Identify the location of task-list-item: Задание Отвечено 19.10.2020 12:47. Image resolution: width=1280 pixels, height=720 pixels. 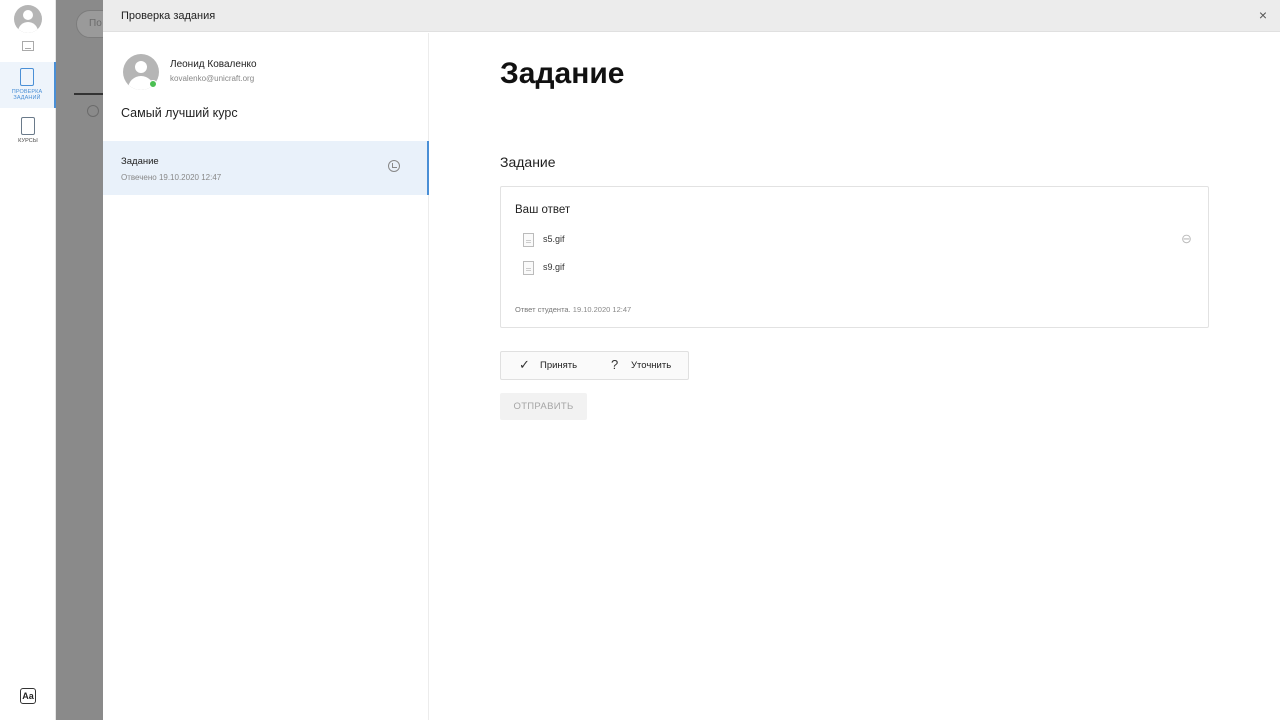
(266, 168).